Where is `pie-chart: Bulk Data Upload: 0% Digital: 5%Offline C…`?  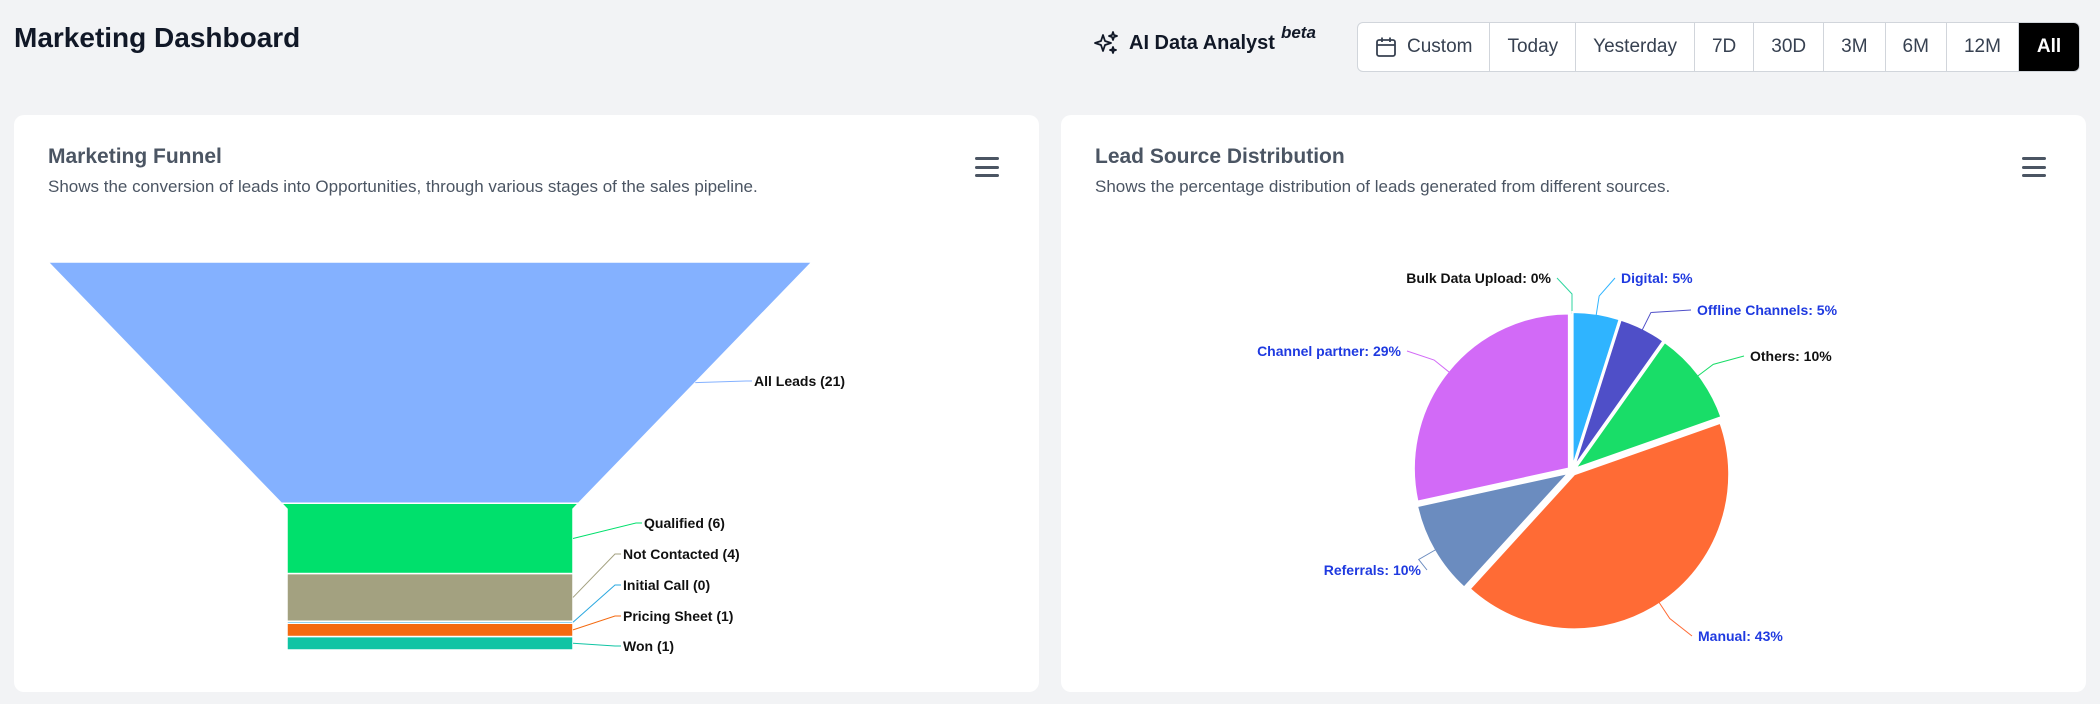 pie-chart: Bulk Data Upload: 0% Digital: 5%Offline C… is located at coordinates (1547, 457).